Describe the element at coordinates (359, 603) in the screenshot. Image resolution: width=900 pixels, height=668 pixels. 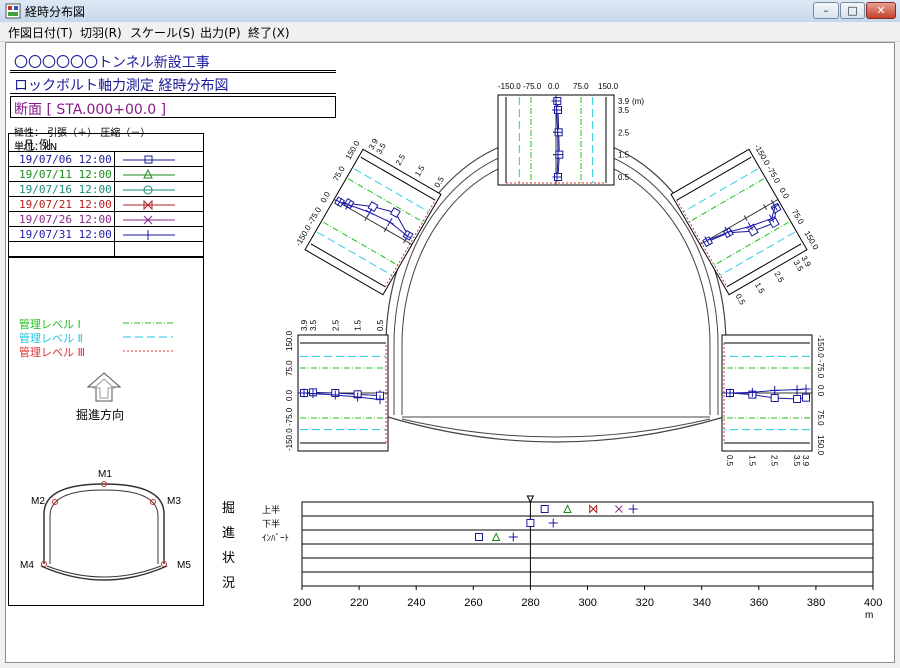
I see `progress-x-tick-label: 220` at that location.